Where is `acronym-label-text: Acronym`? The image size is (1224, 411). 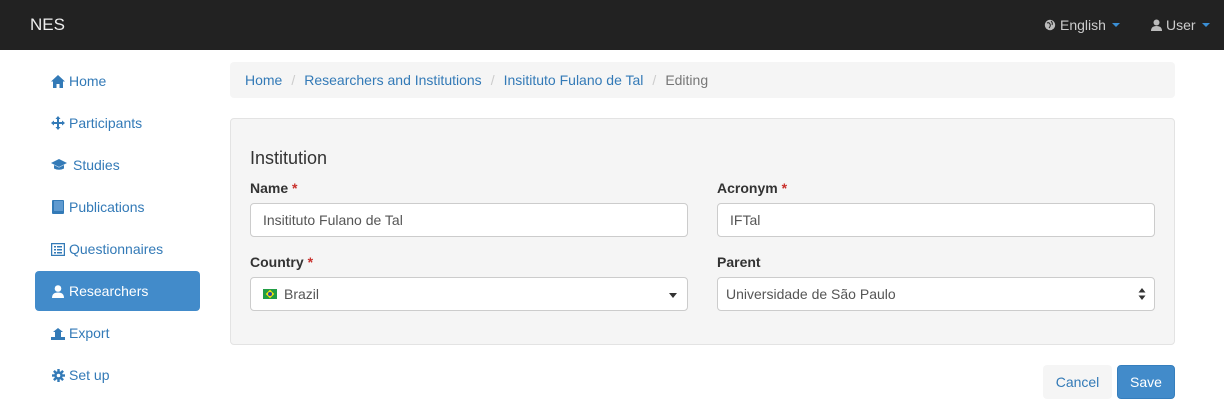 acronym-label-text: Acronym is located at coordinates (747, 188).